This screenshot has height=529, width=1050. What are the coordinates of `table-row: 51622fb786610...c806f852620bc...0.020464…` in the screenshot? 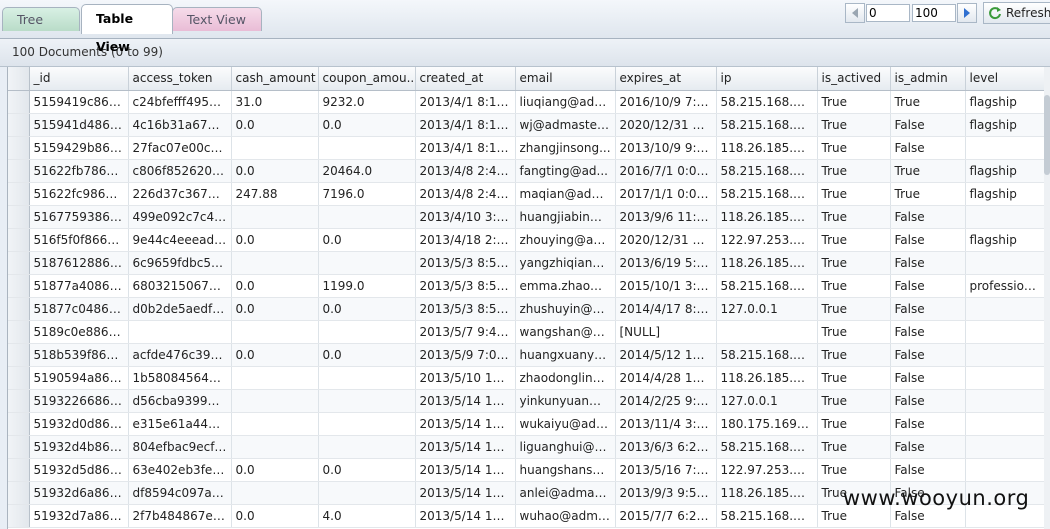 It's located at (527, 171).